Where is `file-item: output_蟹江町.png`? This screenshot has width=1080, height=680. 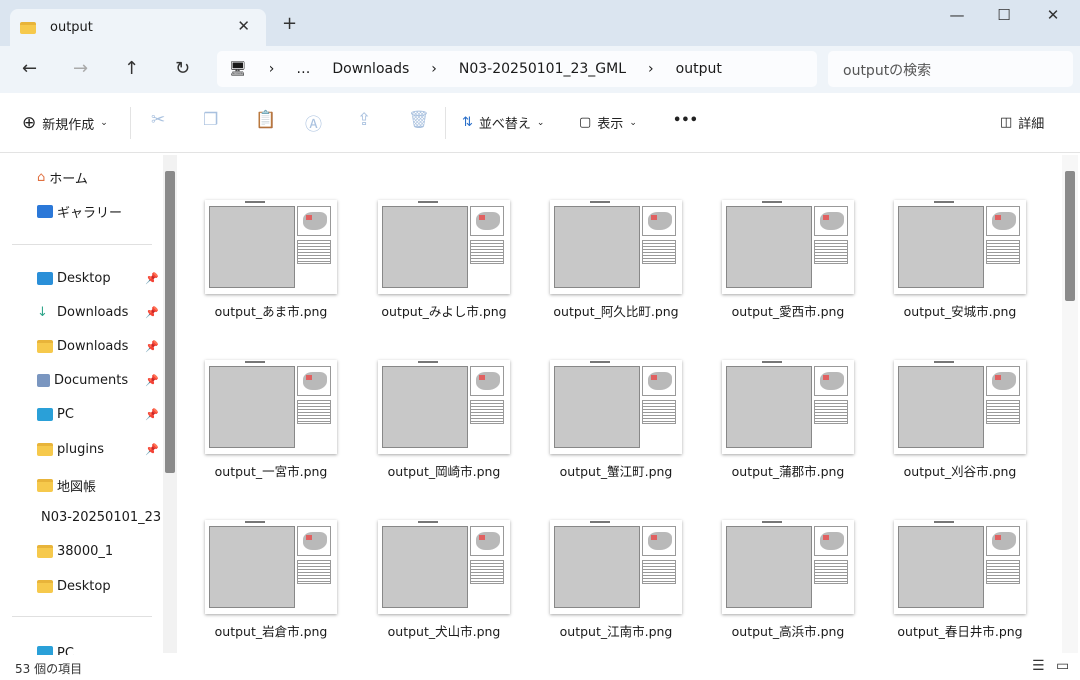
file-item: output_蟹江町.png is located at coordinates (616, 420).